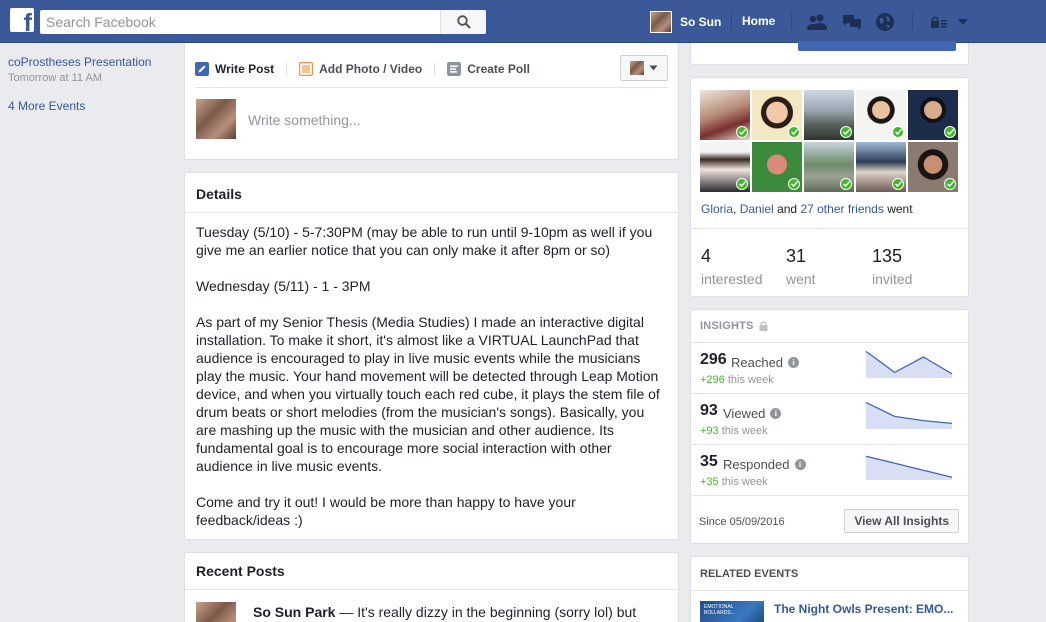  I want to click on insight-label: Responded i, so click(764, 464).